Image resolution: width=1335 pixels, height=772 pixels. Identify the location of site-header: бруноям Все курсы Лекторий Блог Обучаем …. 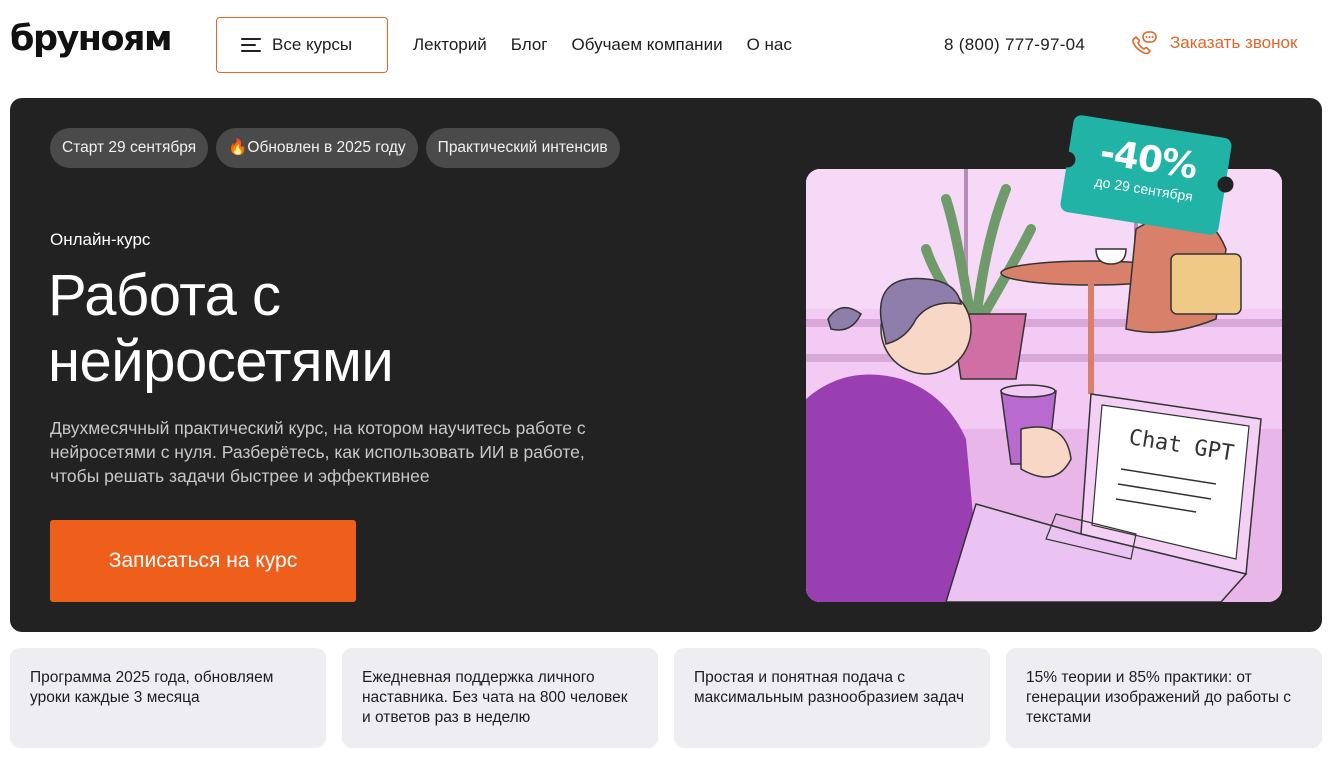
(667, 45).